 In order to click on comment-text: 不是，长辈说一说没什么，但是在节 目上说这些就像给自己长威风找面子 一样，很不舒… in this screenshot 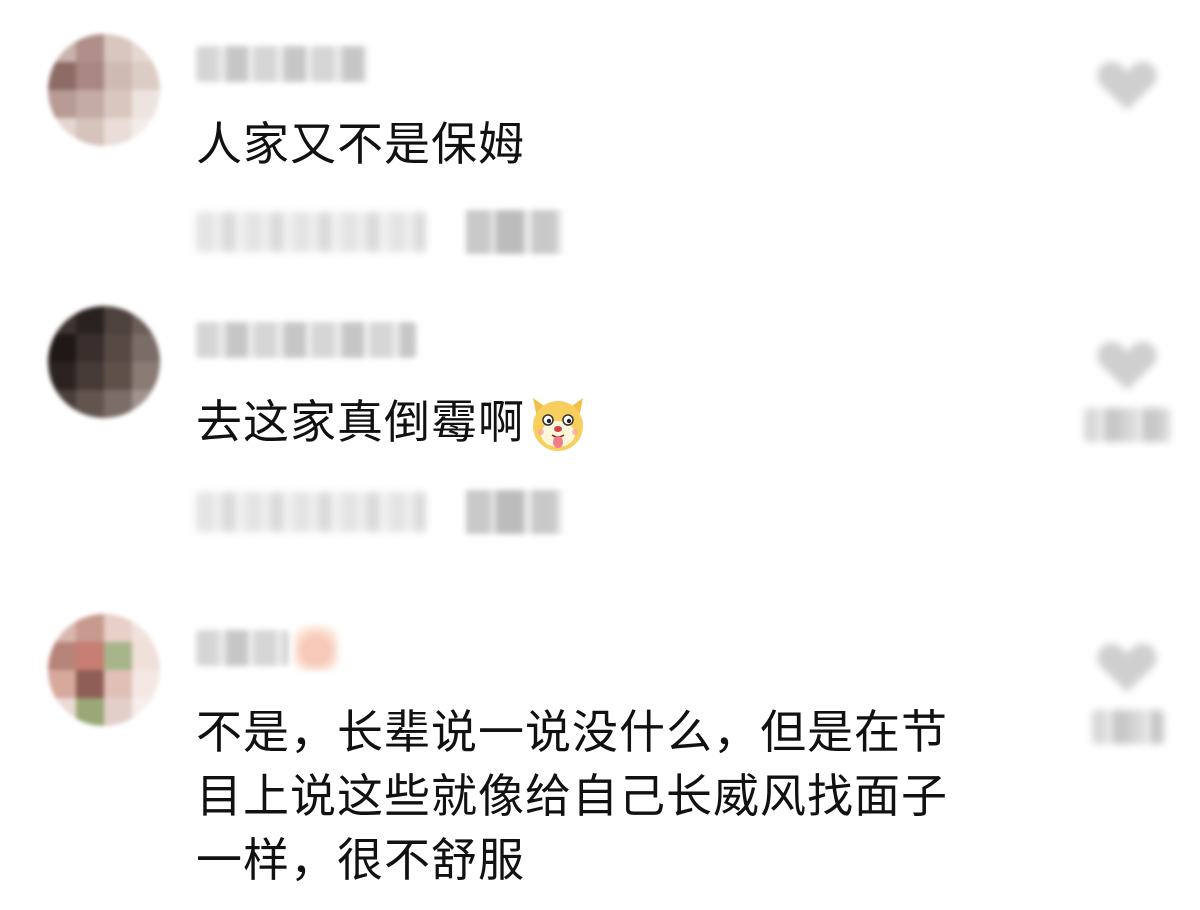, I will do `click(572, 796)`.